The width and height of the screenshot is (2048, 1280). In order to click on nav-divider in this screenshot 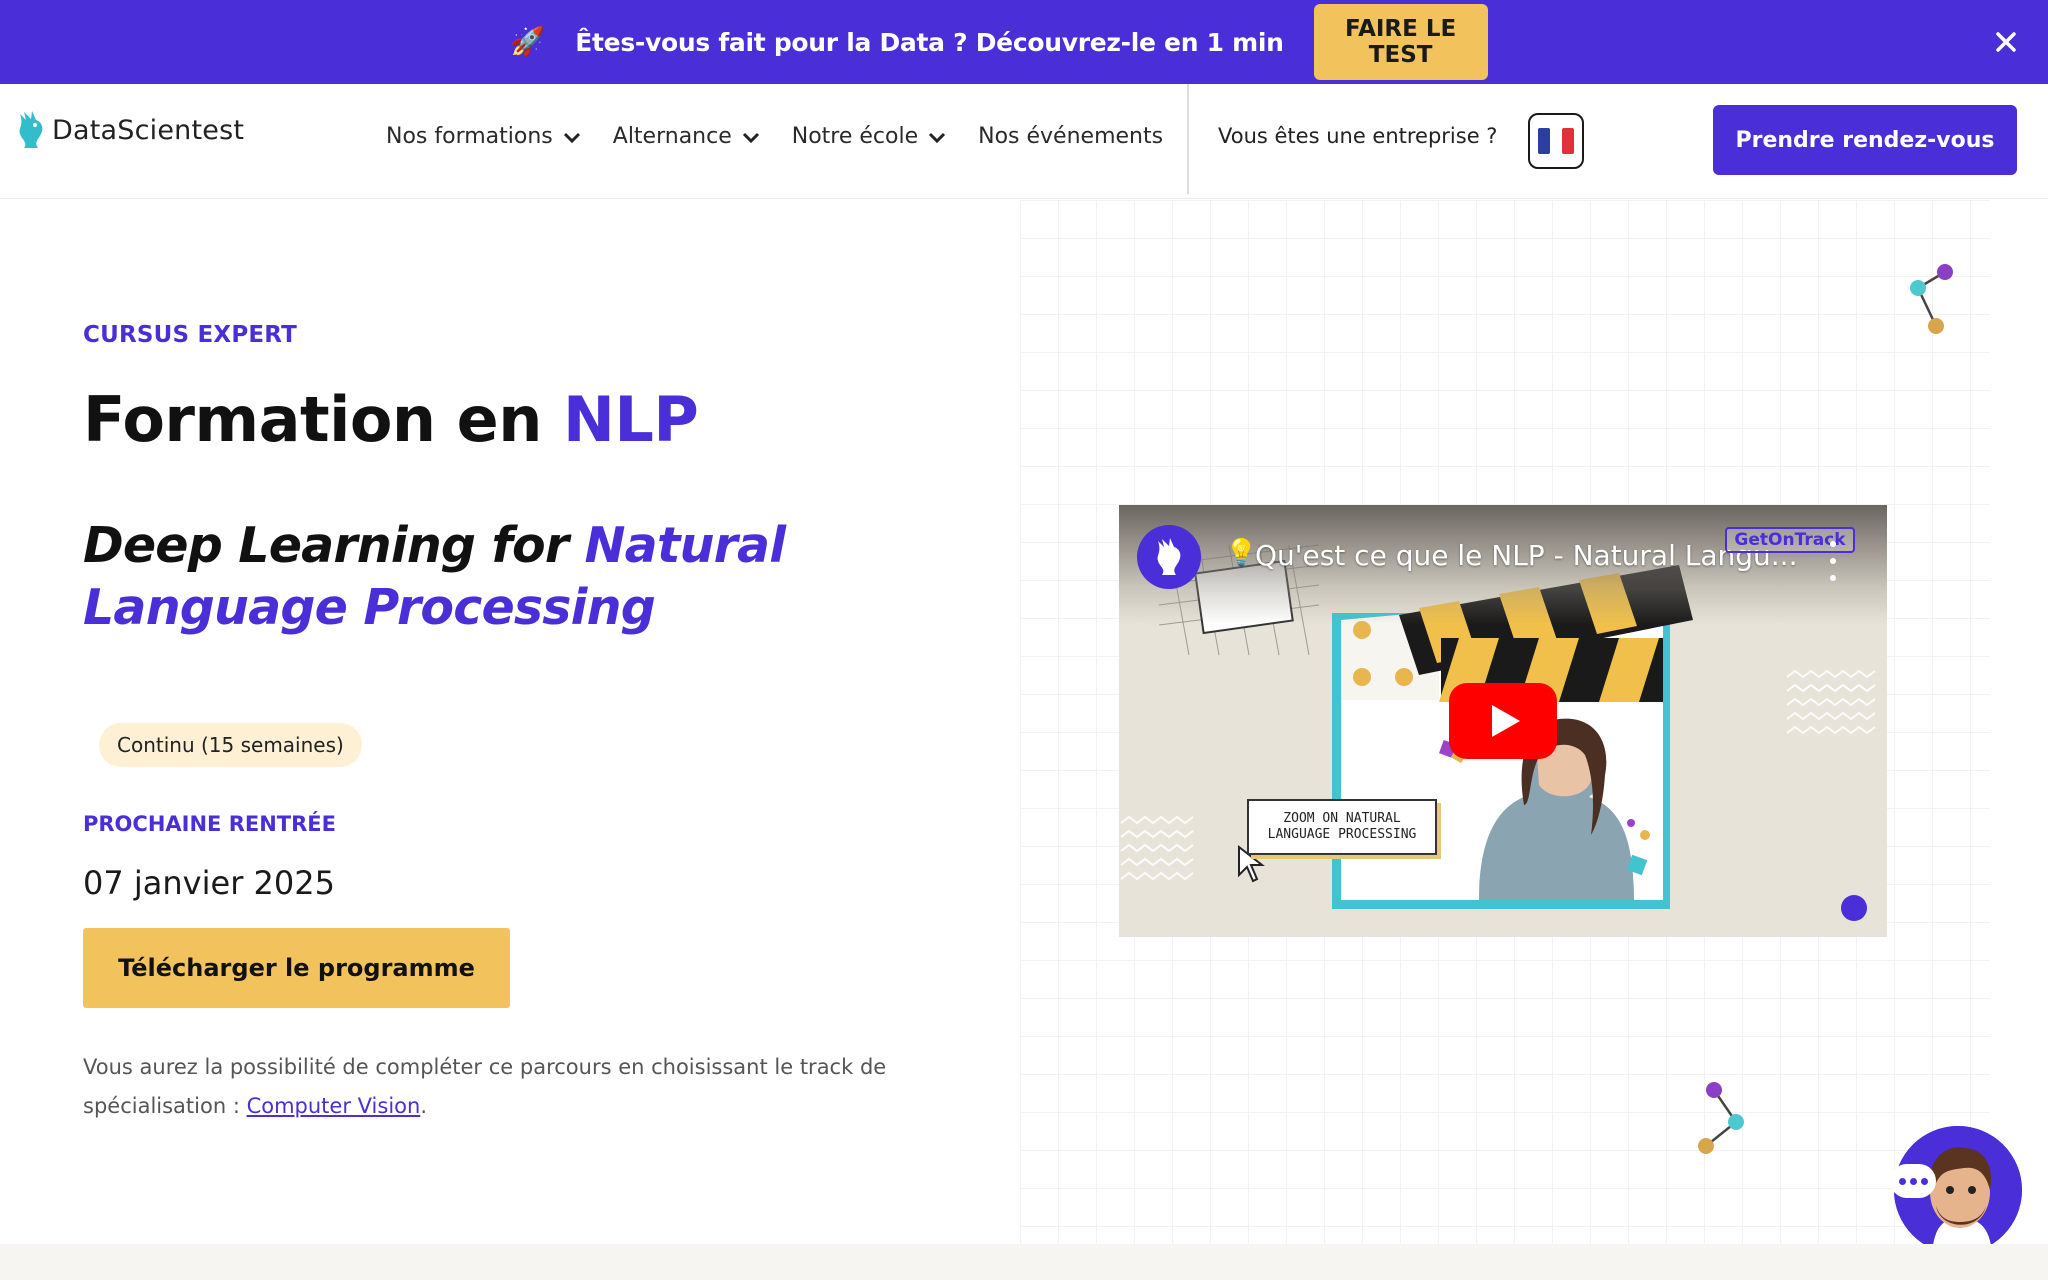, I will do `click(1188, 139)`.